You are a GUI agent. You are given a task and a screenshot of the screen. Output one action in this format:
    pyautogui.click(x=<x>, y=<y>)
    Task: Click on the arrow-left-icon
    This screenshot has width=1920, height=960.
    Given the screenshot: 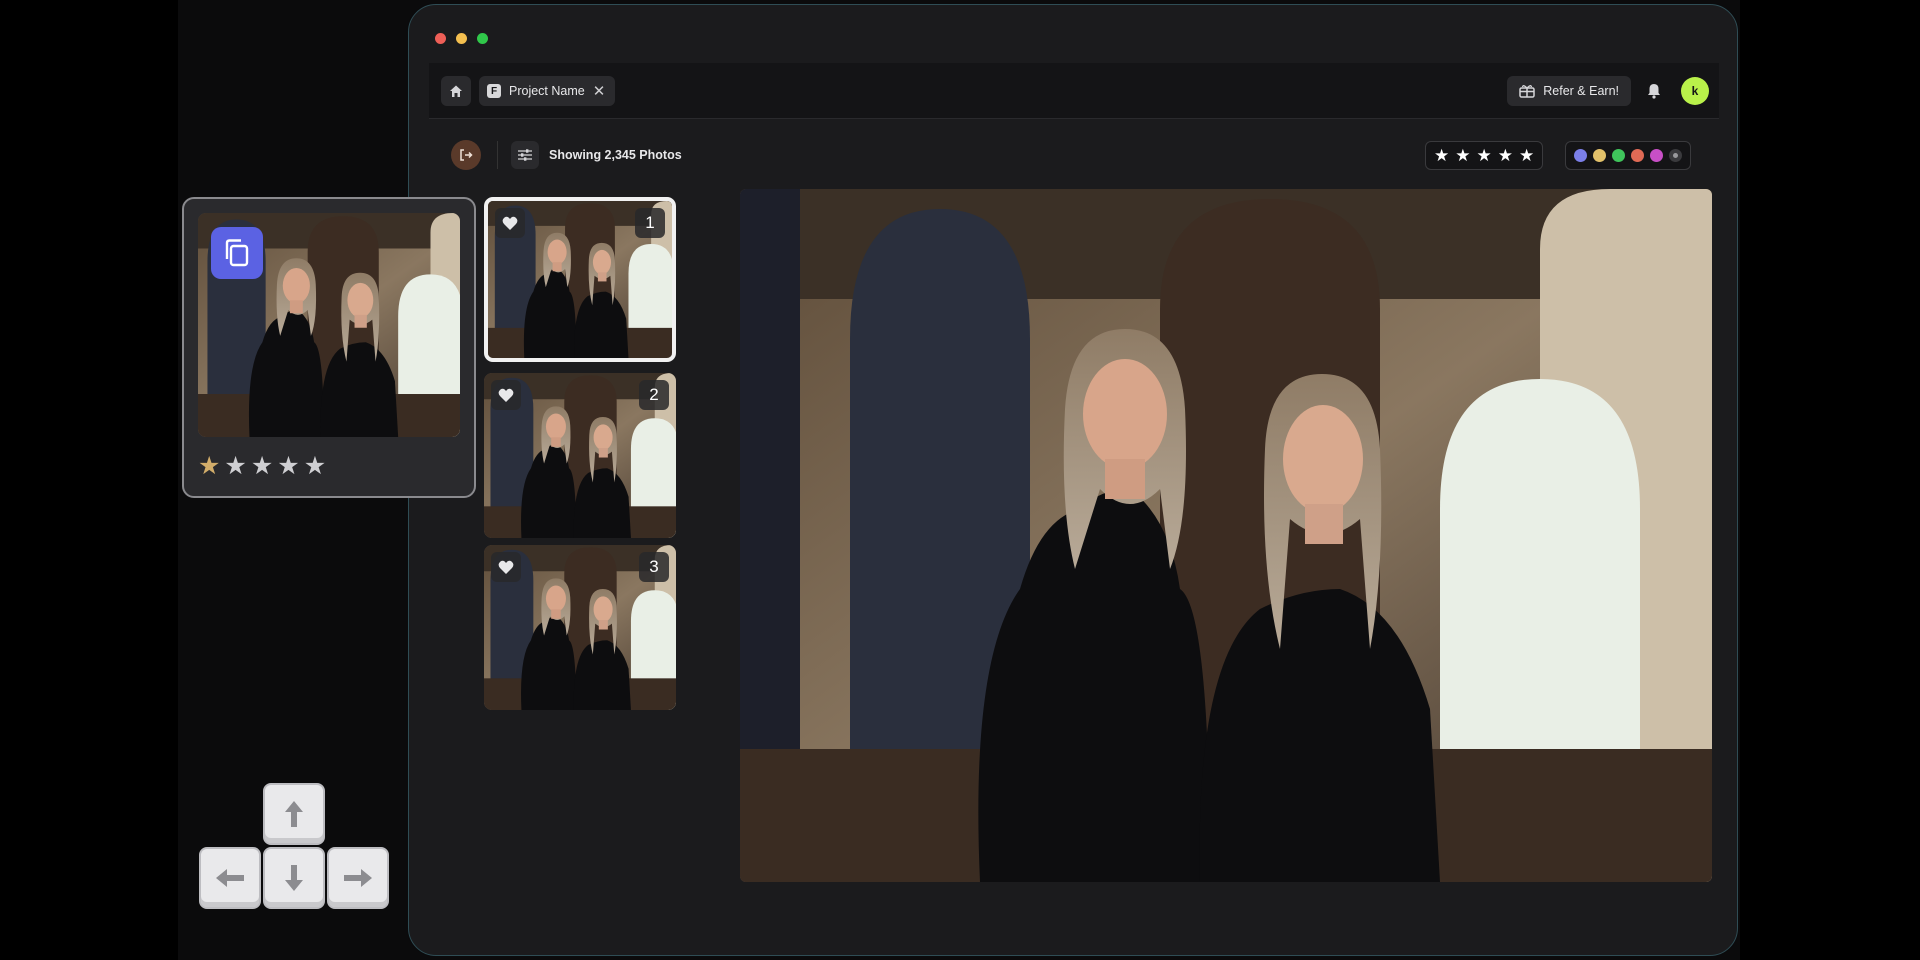 What is the action you would take?
    pyautogui.click(x=230, y=878)
    